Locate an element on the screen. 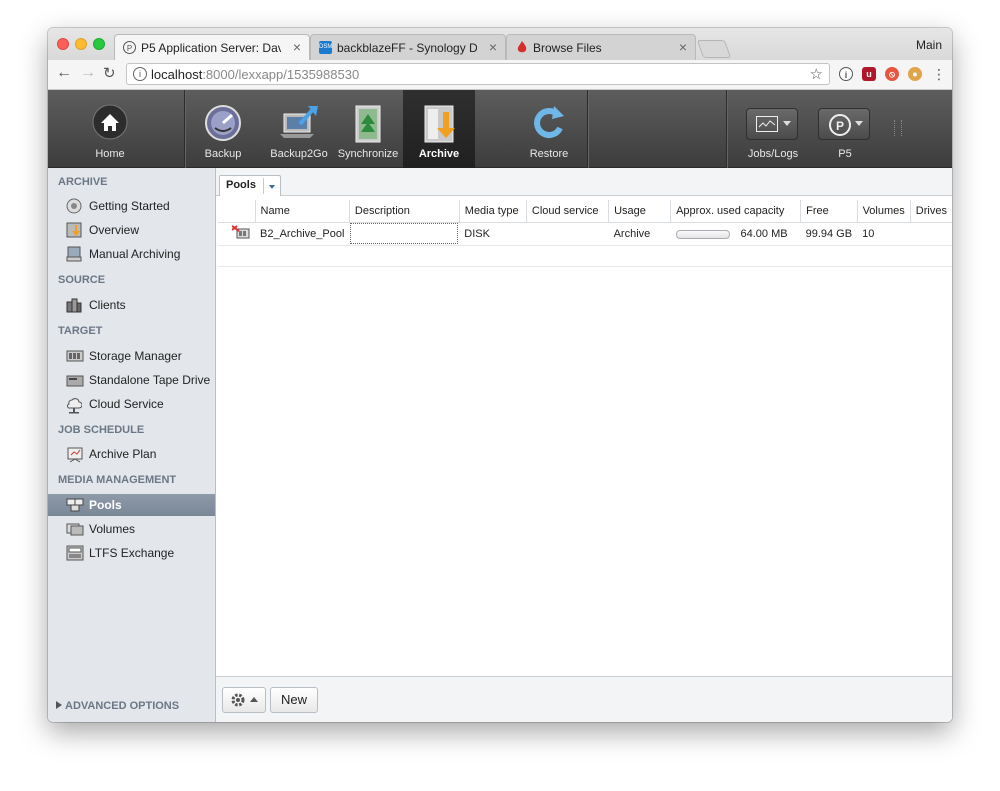 This screenshot has width=1000, height=791. toolbar-backup-button: Backup is located at coordinates (223, 129).